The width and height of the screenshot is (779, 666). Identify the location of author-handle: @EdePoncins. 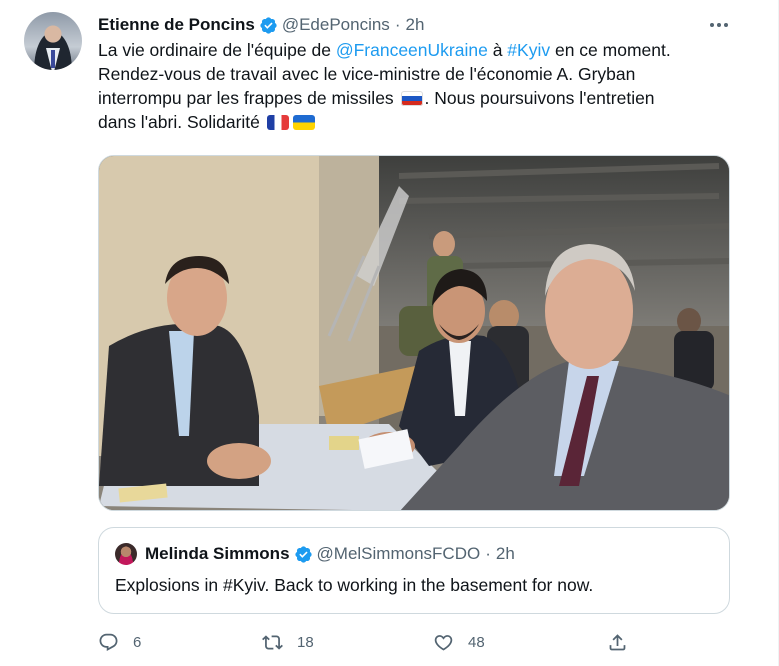
(336, 25).